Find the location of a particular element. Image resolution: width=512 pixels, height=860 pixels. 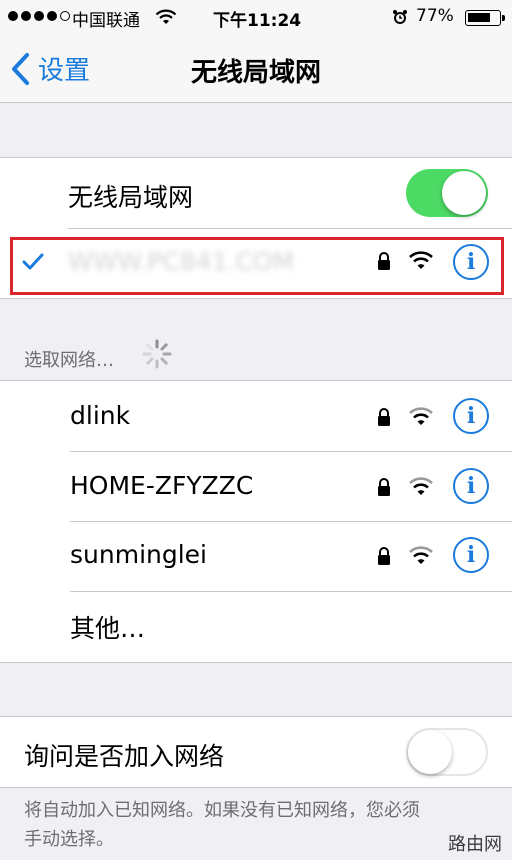

network-row-sunminglei: sunminglei i is located at coordinates (256, 557).